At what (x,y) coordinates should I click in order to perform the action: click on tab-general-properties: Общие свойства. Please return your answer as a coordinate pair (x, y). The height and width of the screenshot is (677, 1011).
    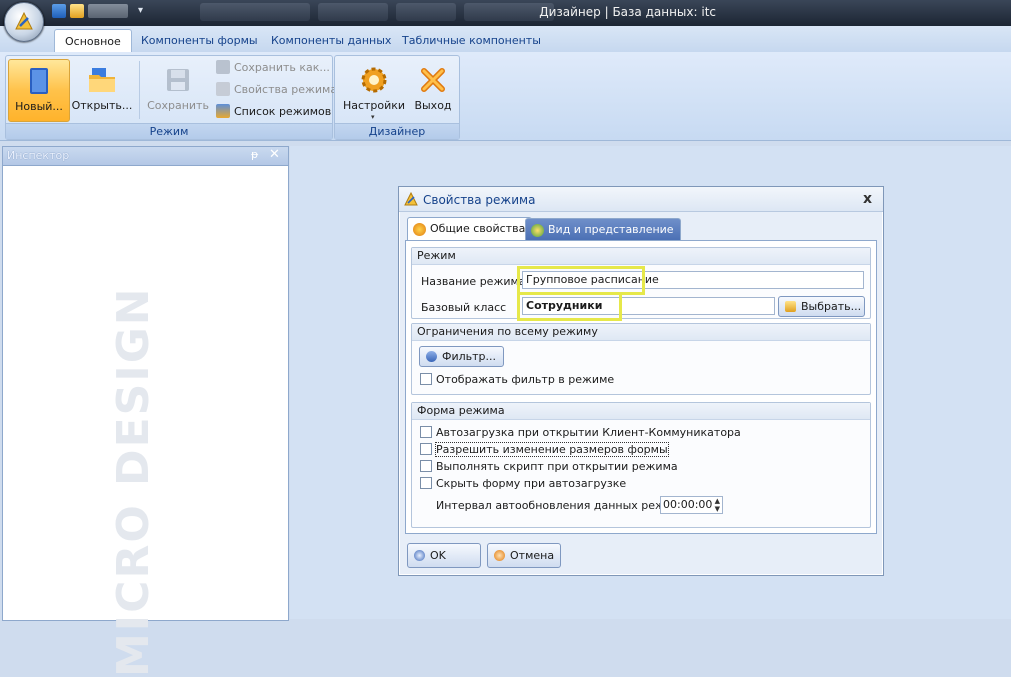
    Looking at the image, I should click on (470, 229).